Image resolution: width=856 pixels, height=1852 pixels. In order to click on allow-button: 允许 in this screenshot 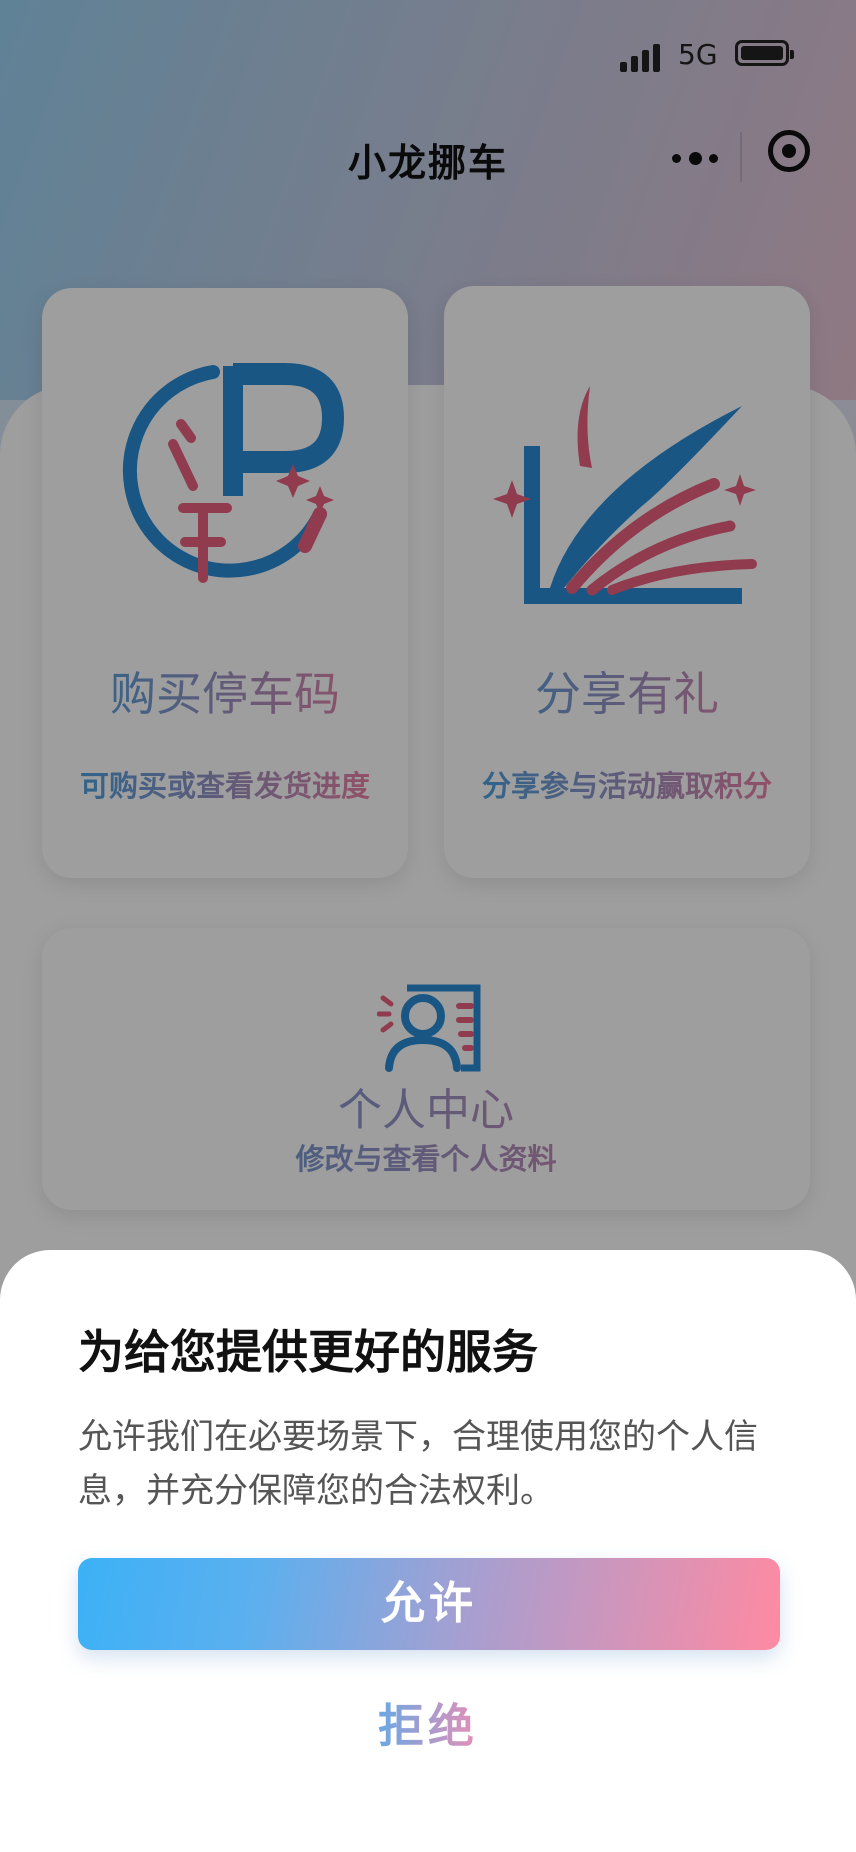, I will do `click(429, 1604)`.